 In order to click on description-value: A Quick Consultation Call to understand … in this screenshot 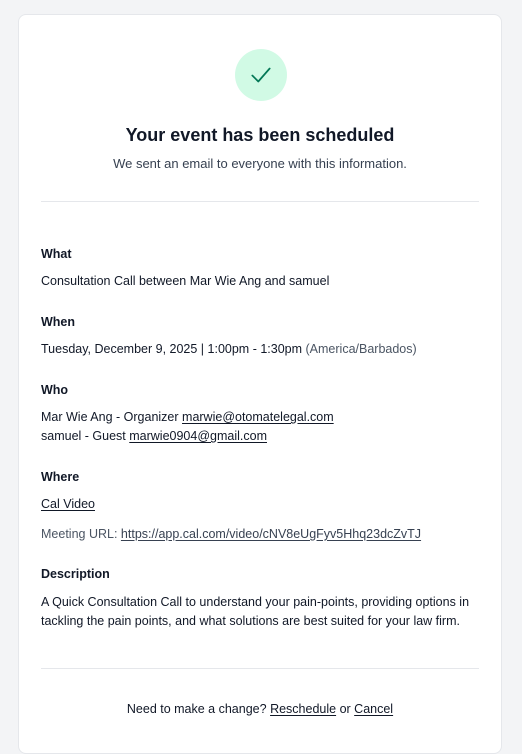, I will do `click(255, 611)`.